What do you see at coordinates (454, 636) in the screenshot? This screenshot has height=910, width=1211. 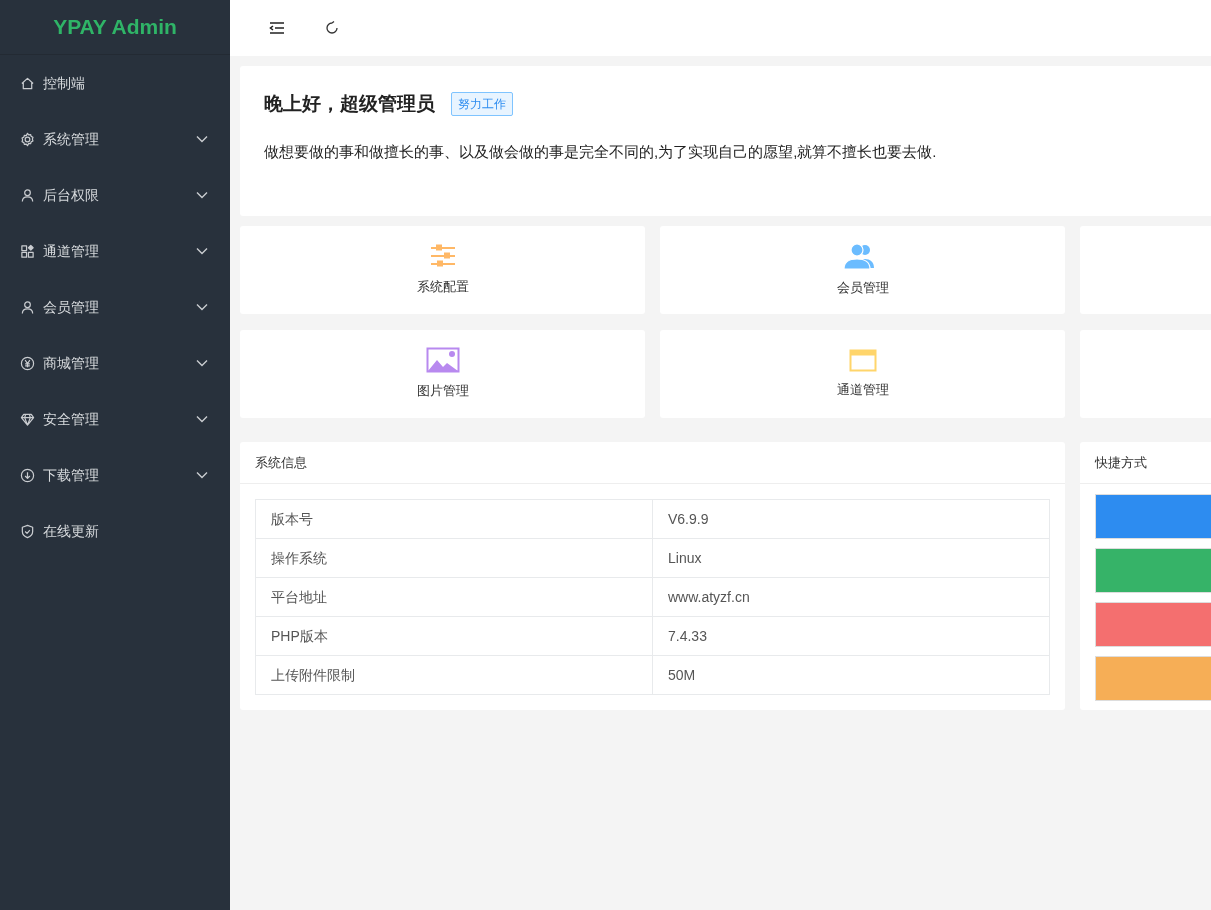 I see `table-cell: PHP版本` at bounding box center [454, 636].